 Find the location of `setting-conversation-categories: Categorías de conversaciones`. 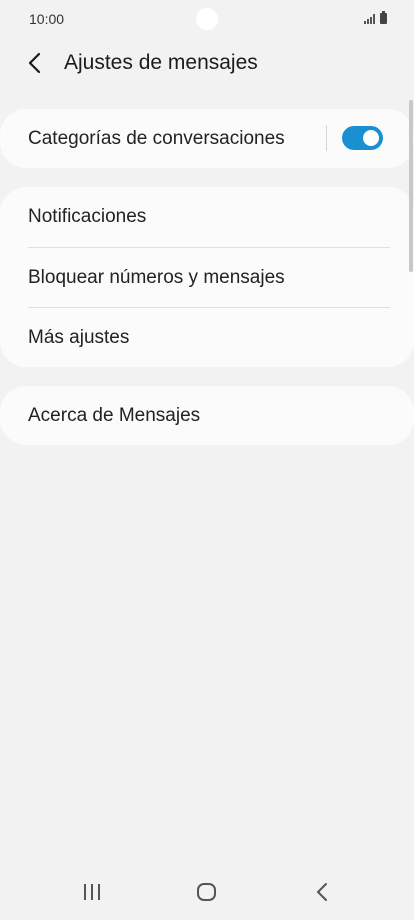

setting-conversation-categories: Categorías de conversaciones is located at coordinates (207, 138).